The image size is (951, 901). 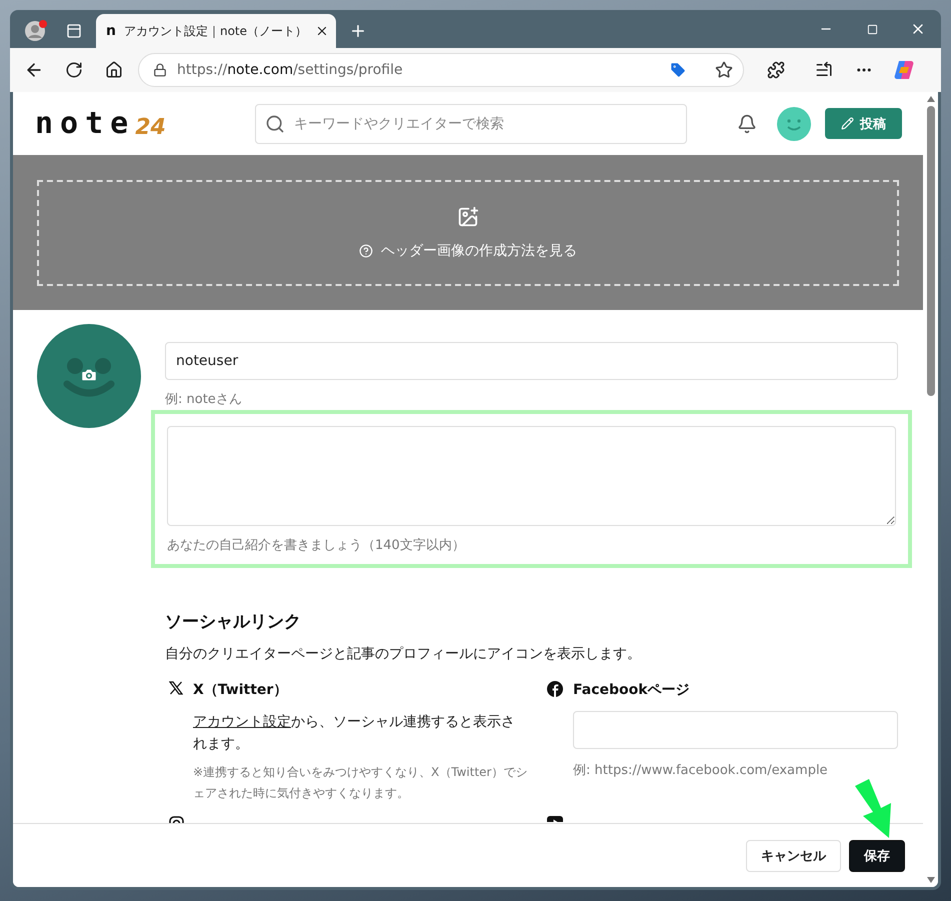 I want to click on section-title: ソーシャルリンク, so click(x=233, y=622).